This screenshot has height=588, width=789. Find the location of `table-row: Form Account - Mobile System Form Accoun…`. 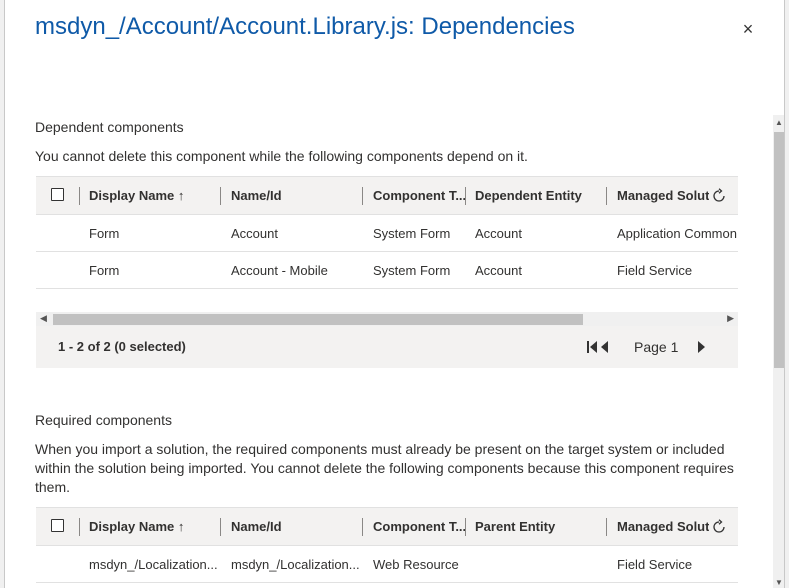

table-row: Form Account - Mobile System Form Accoun… is located at coordinates (387, 270).